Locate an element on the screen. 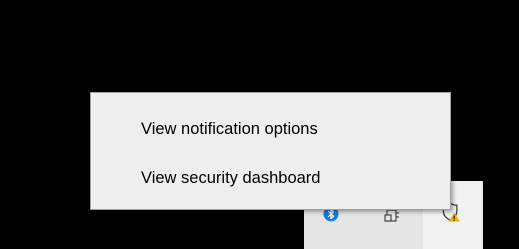 This screenshot has height=249, width=519. view-security-dashboard-item: View security dashboard is located at coordinates (270, 178).